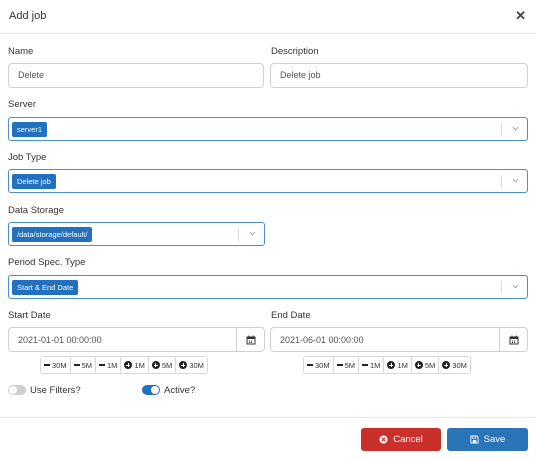 The width and height of the screenshot is (536, 460). What do you see at coordinates (268, 181) in the screenshot?
I see `job-type-select: Delete job` at bounding box center [268, 181].